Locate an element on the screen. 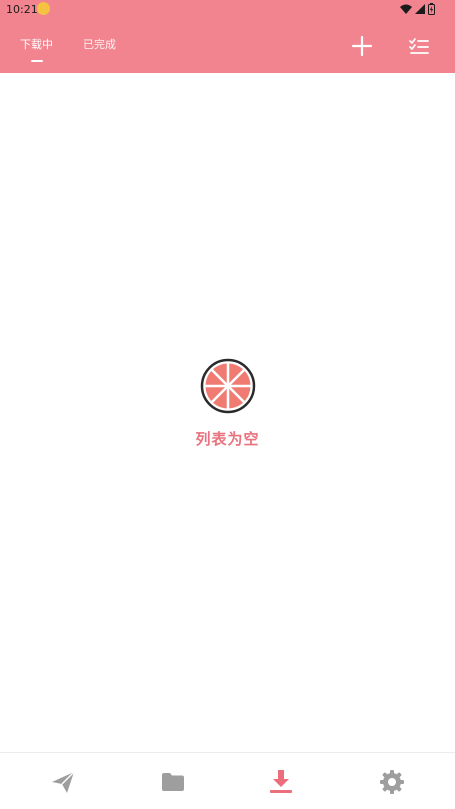 This screenshot has width=455, height=809. app-header: 10:21 下载中 已完成 is located at coordinates (227, 36).